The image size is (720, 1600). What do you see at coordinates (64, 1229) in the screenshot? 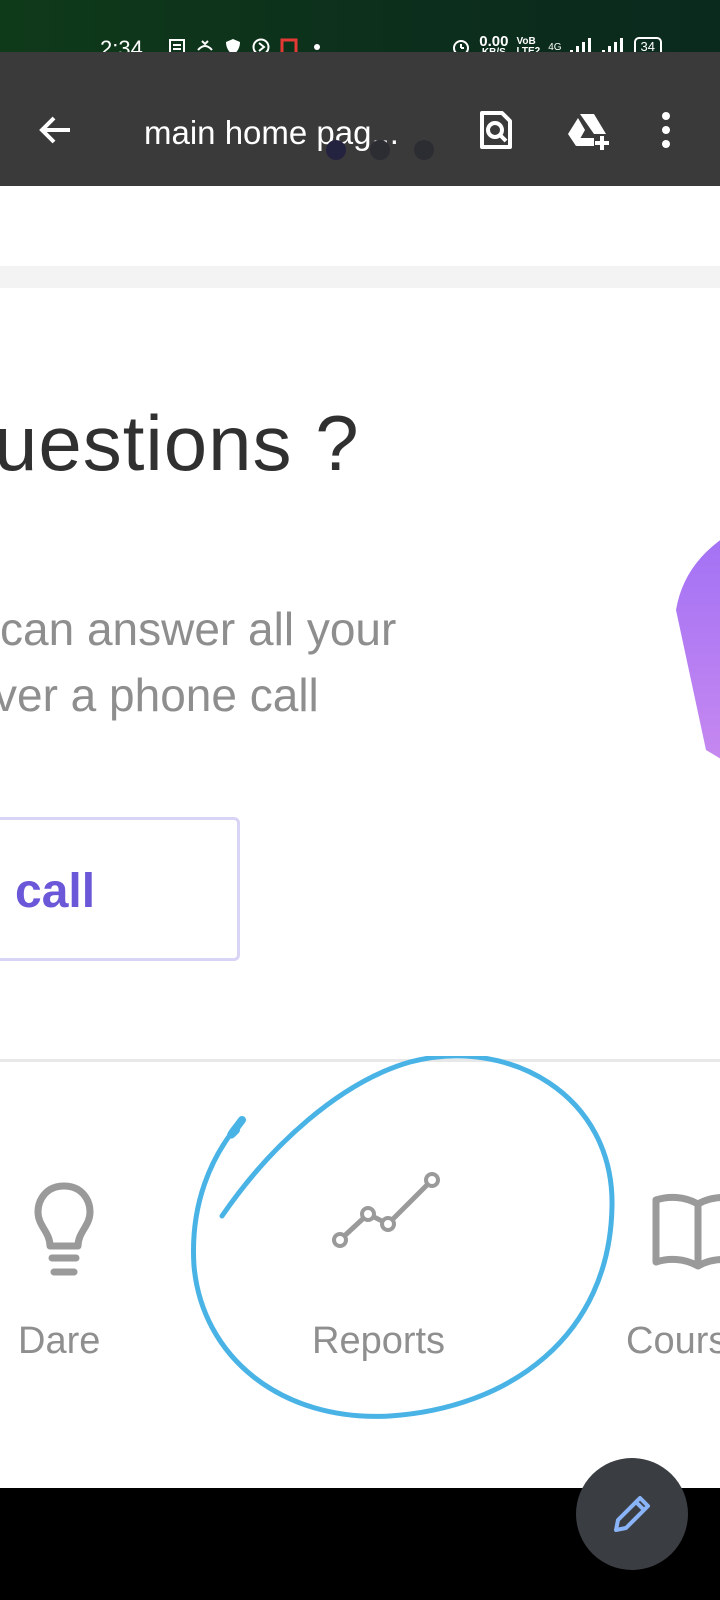
I see `lightbulb-icon` at bounding box center [64, 1229].